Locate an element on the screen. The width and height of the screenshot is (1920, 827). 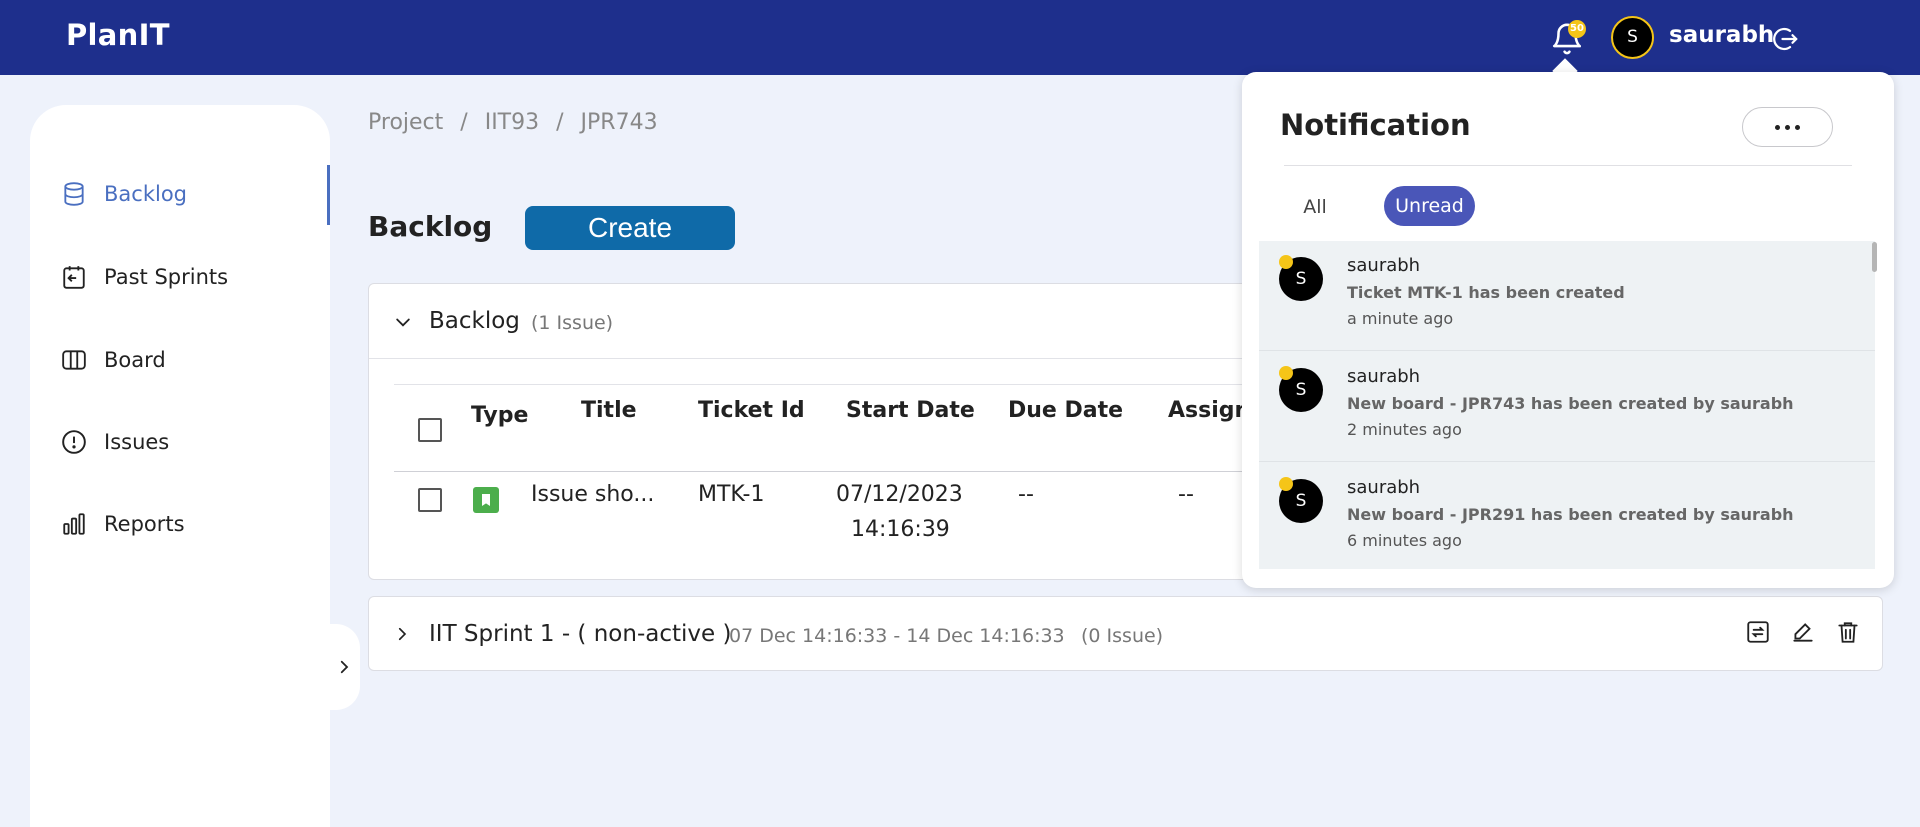
sidebar-item-reports: Reports is located at coordinates (195, 524).